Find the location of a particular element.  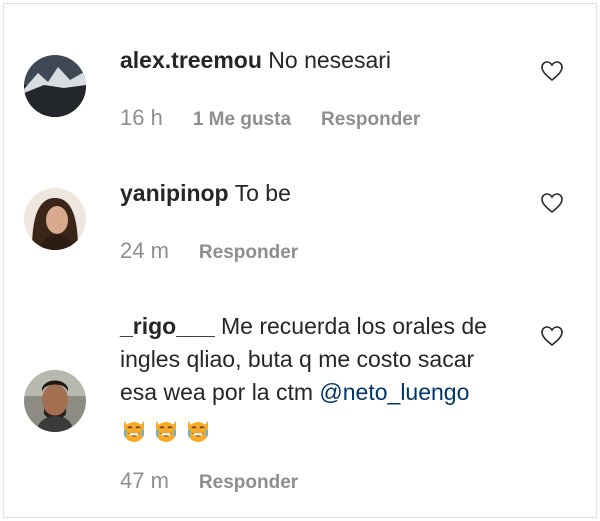

comment-meta: 47 m Responder is located at coordinates (209, 481).